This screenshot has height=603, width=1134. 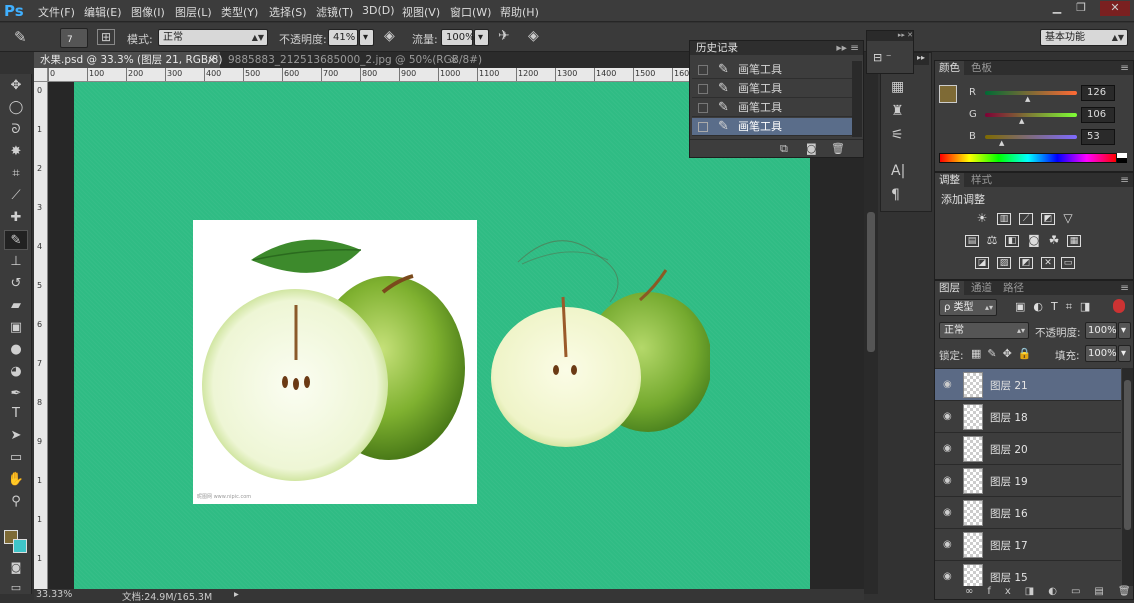 I want to click on layer-opacity-input: 100%, so click(x=1101, y=330).